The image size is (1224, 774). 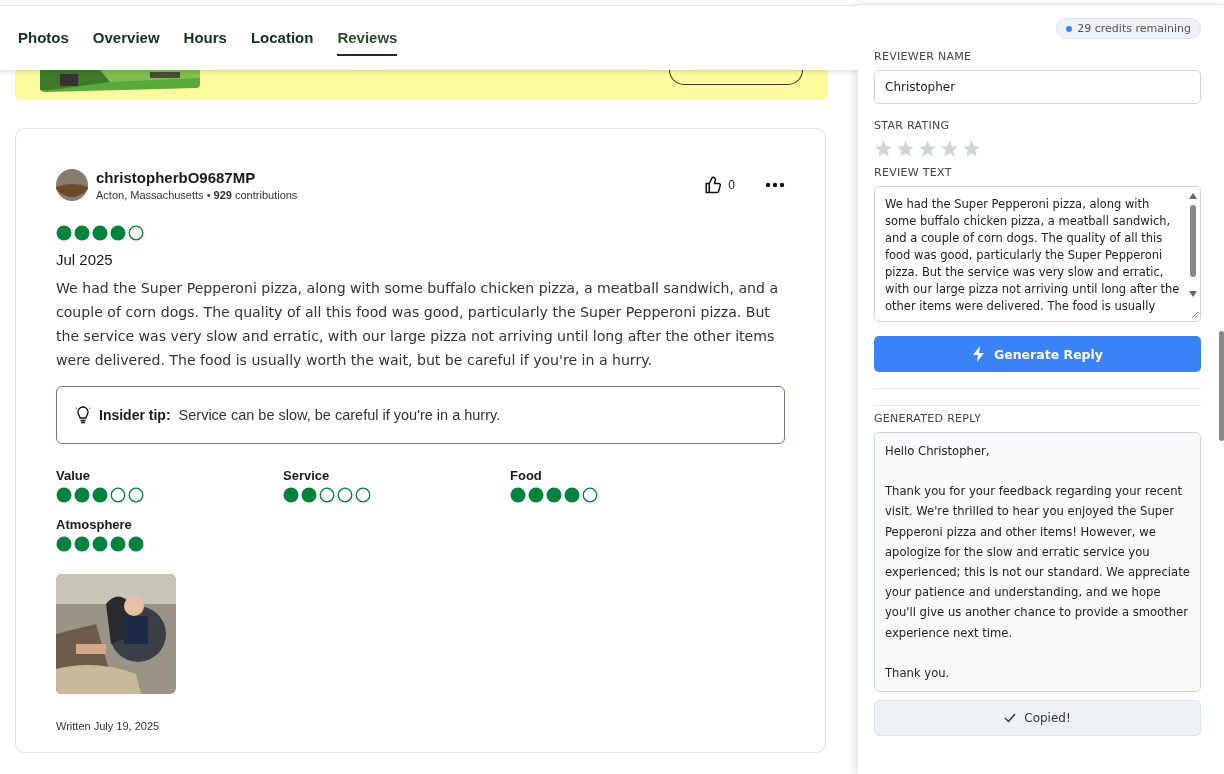 I want to click on nav-tab: Photos, so click(x=43, y=31).